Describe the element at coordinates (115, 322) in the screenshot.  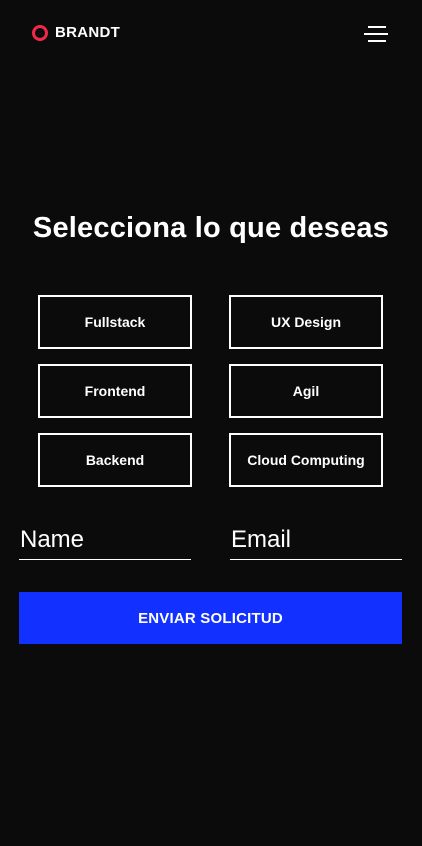
I see `option-fullstack: Fullstack` at that location.